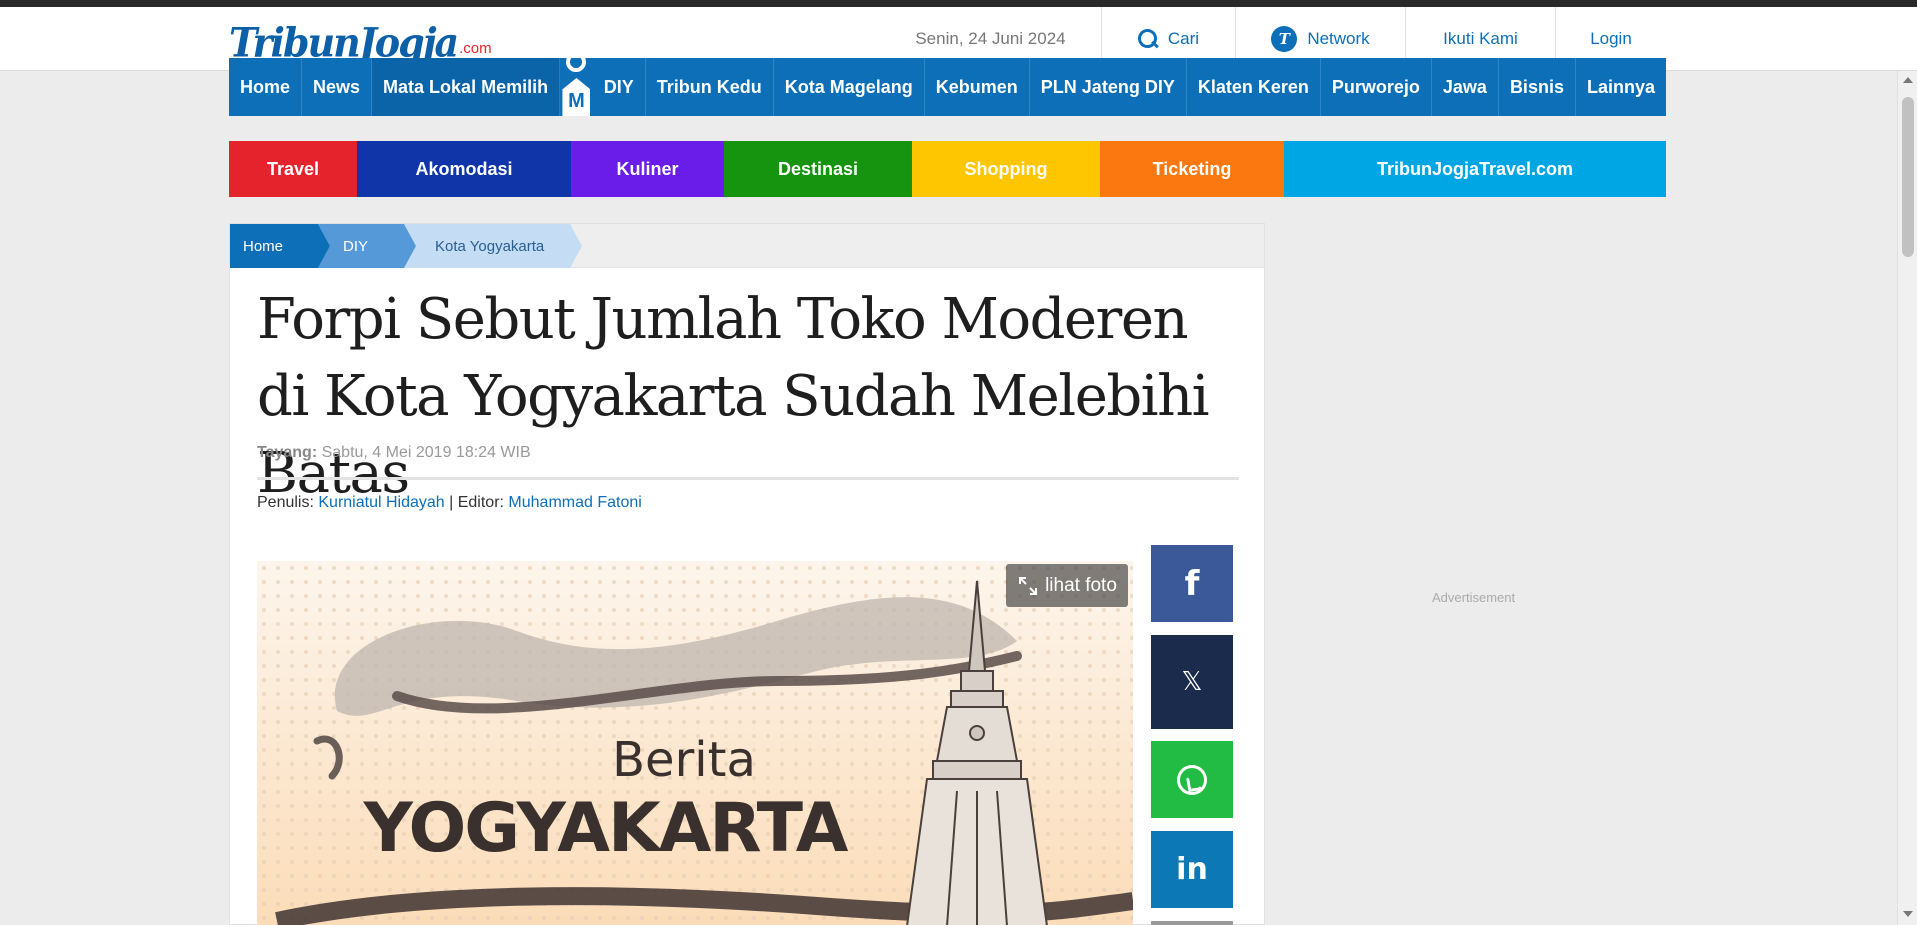  What do you see at coordinates (1108, 87) in the screenshot?
I see `nav-item-pln-jateng-diy: PLN Jateng DIY` at bounding box center [1108, 87].